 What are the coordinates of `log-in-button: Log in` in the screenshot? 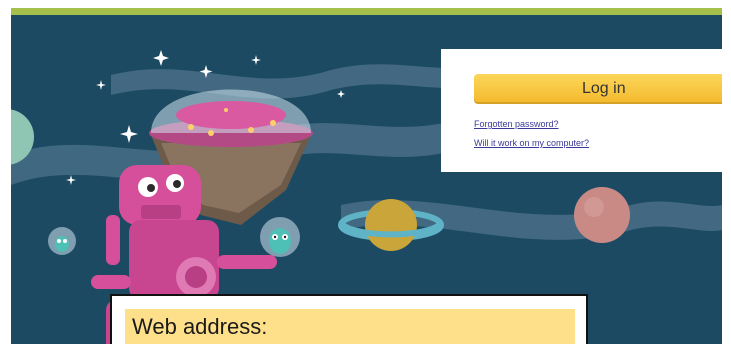 It's located at (598, 89).